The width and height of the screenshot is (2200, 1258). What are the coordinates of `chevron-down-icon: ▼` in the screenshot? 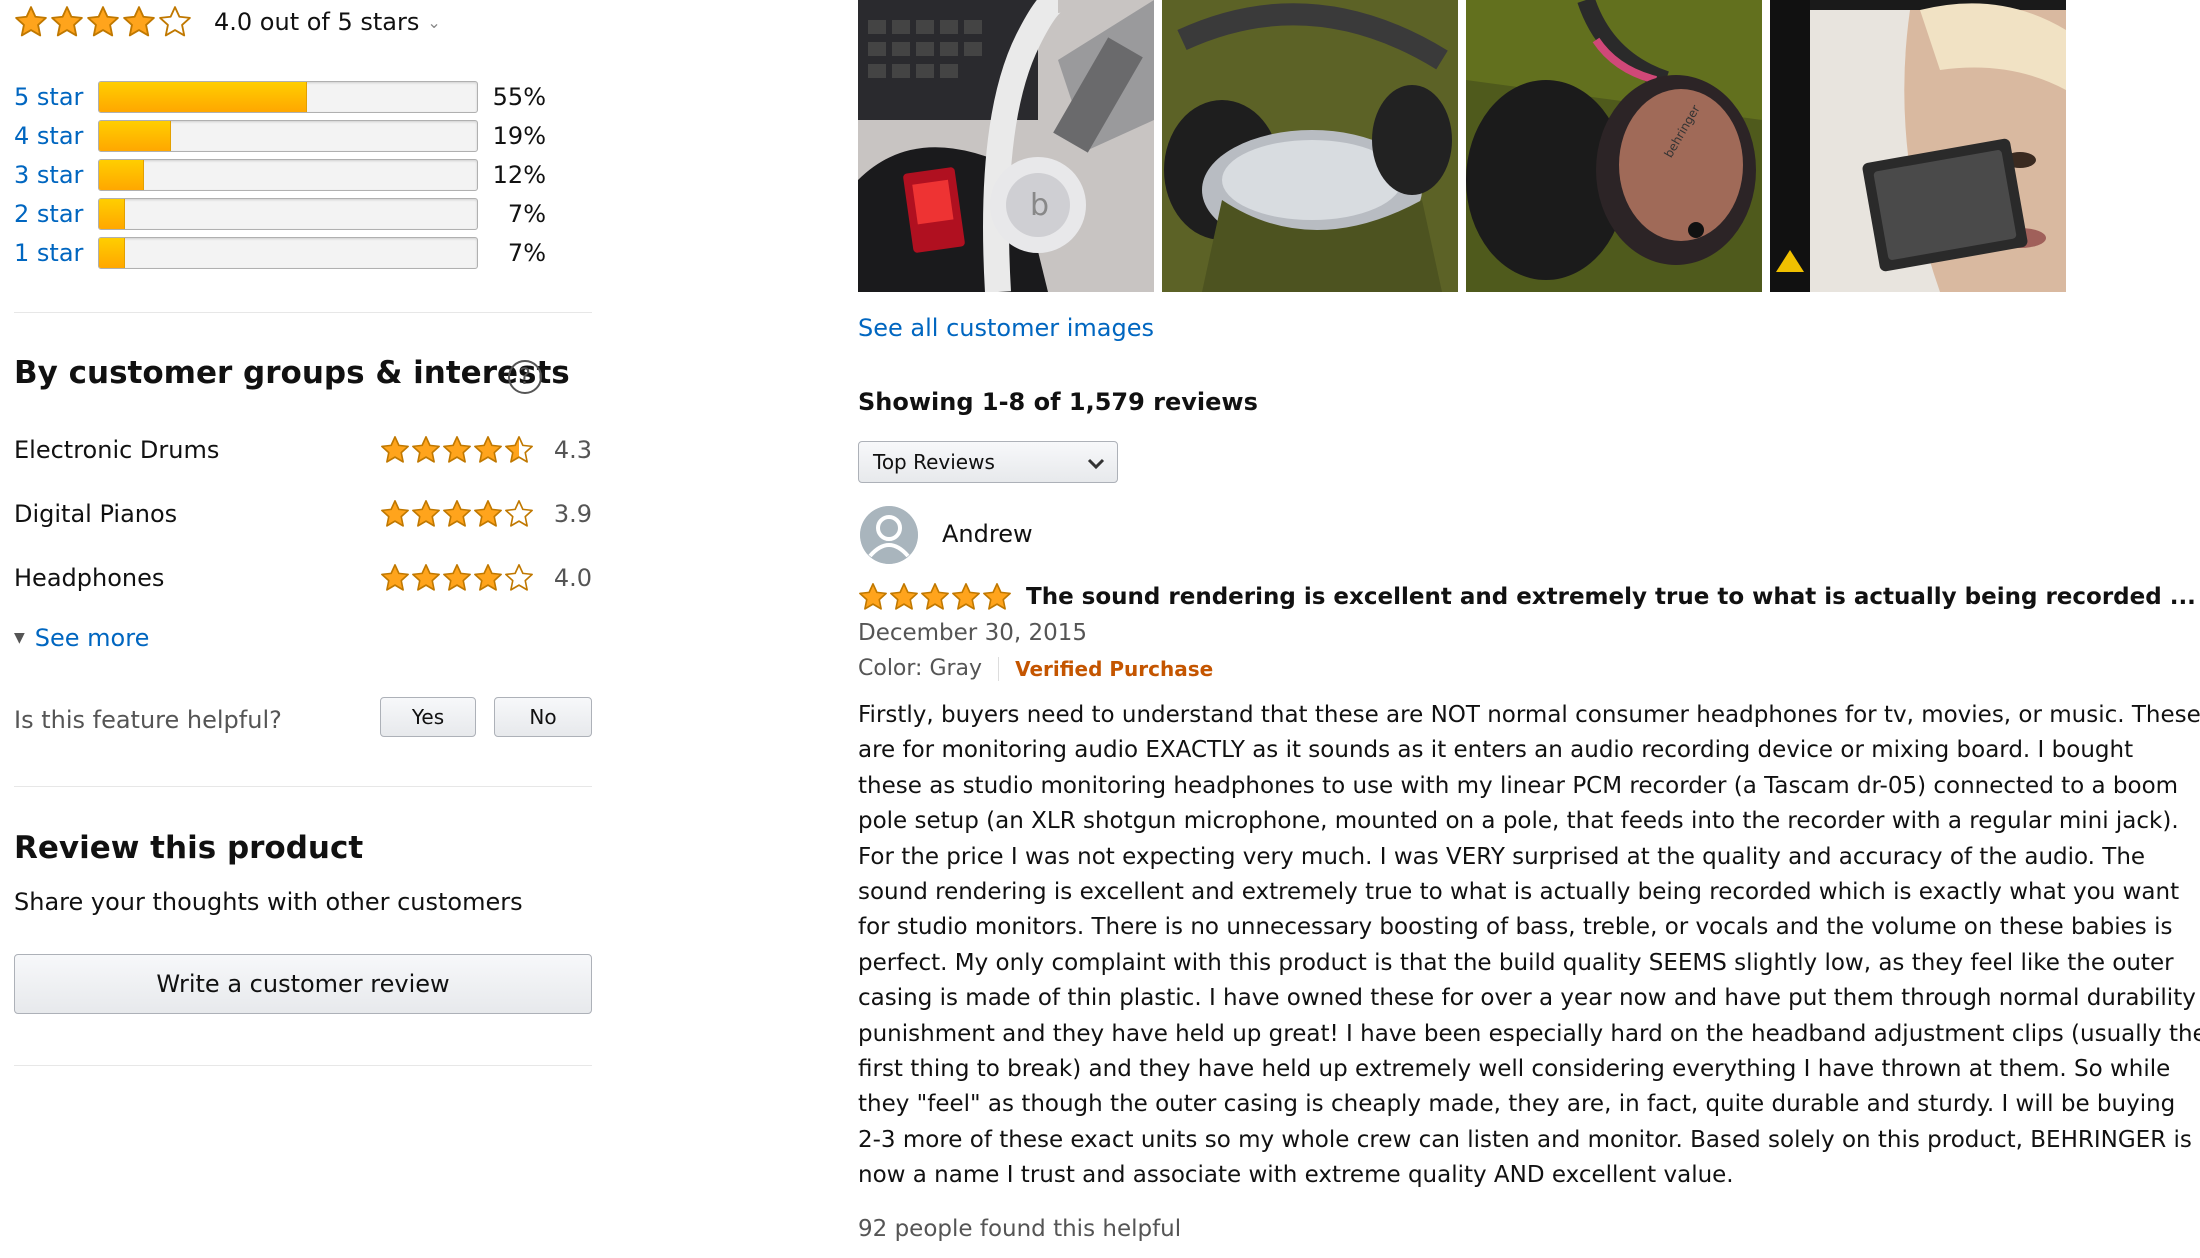 It's located at (19, 638).